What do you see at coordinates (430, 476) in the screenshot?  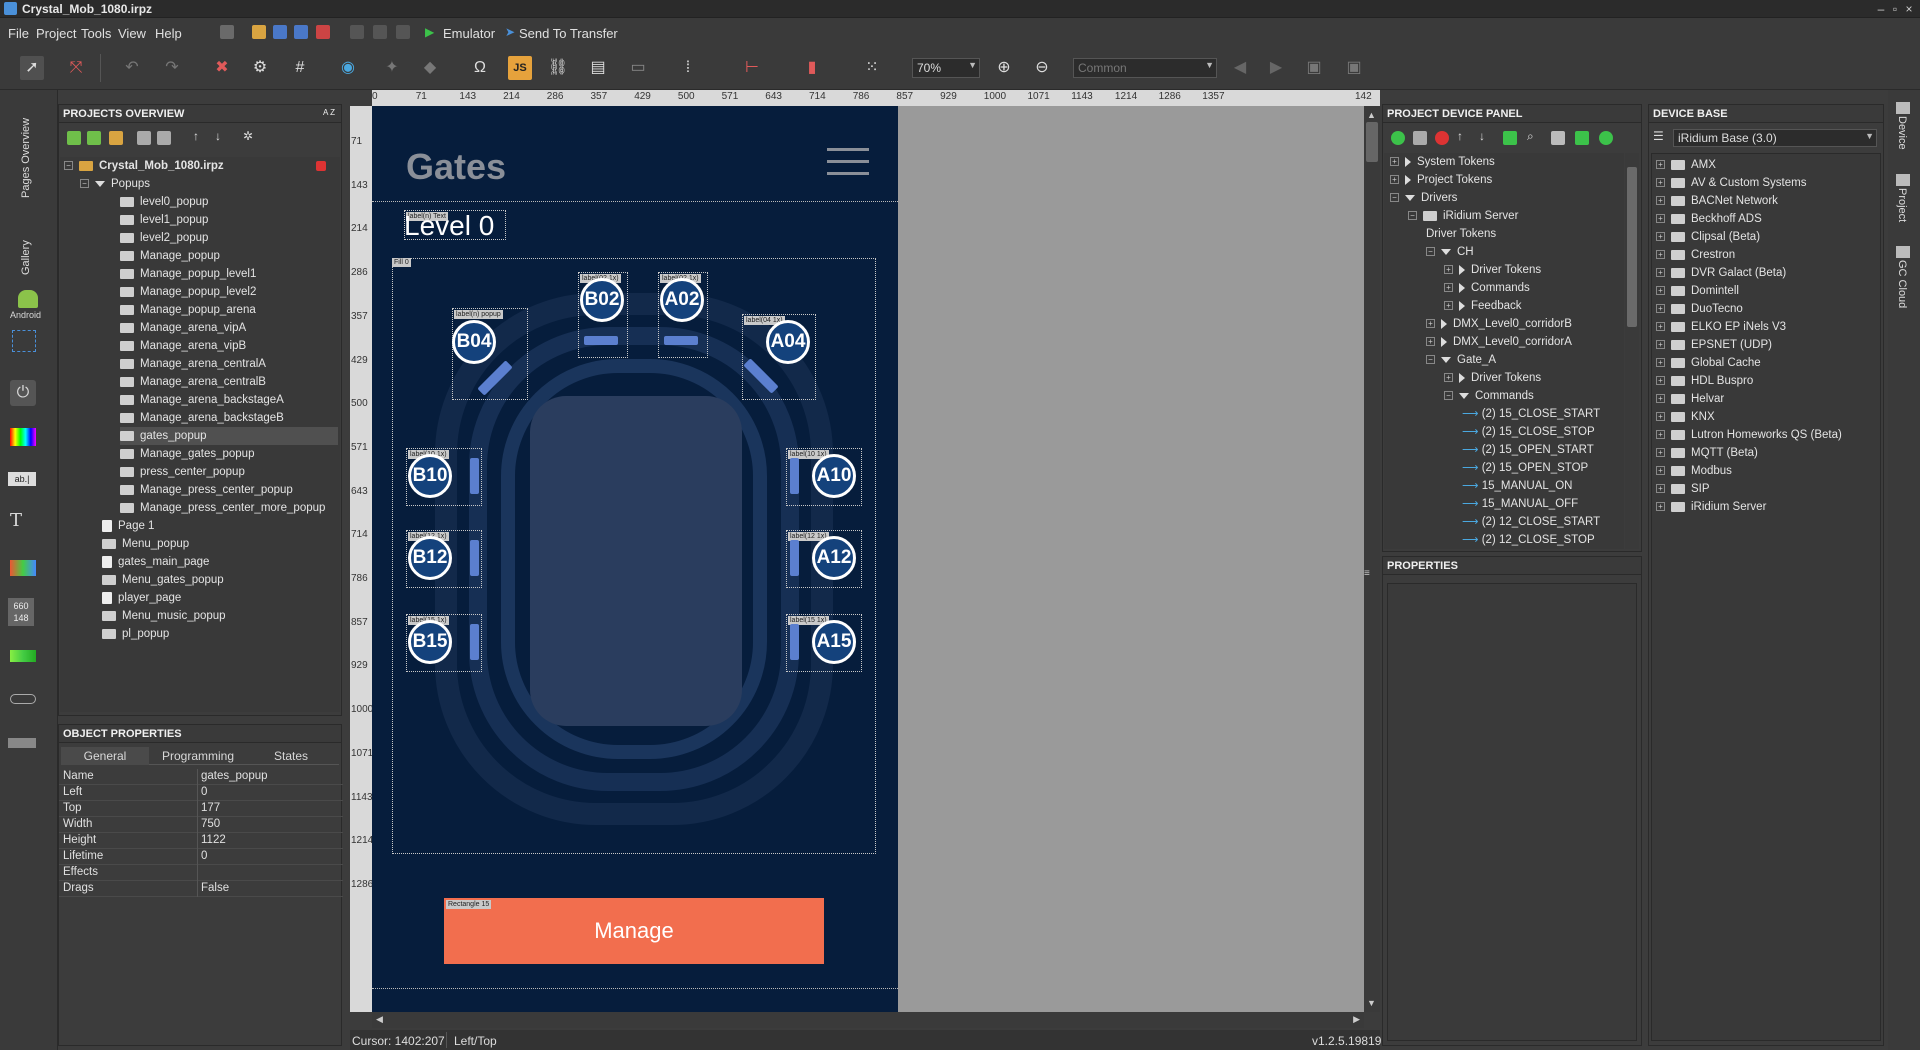 I see `gate-b10: B10` at bounding box center [430, 476].